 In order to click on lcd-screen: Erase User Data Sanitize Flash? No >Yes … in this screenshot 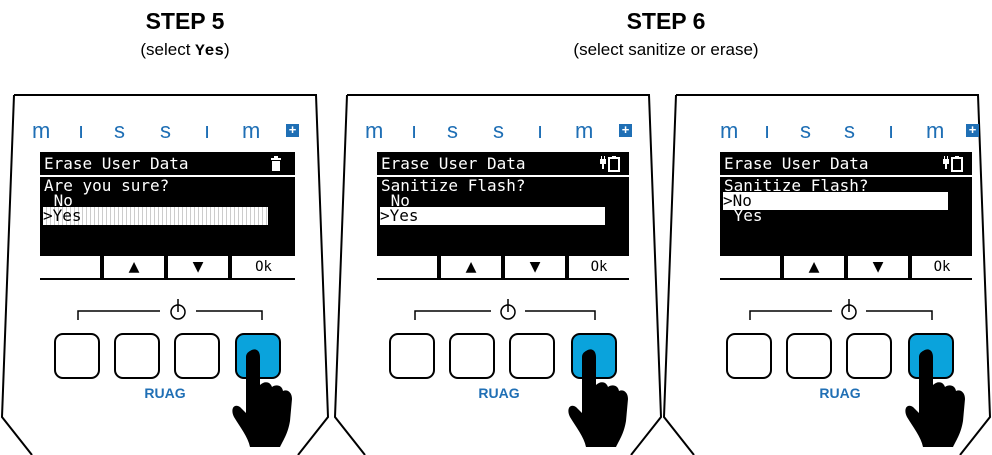, I will do `click(503, 216)`.